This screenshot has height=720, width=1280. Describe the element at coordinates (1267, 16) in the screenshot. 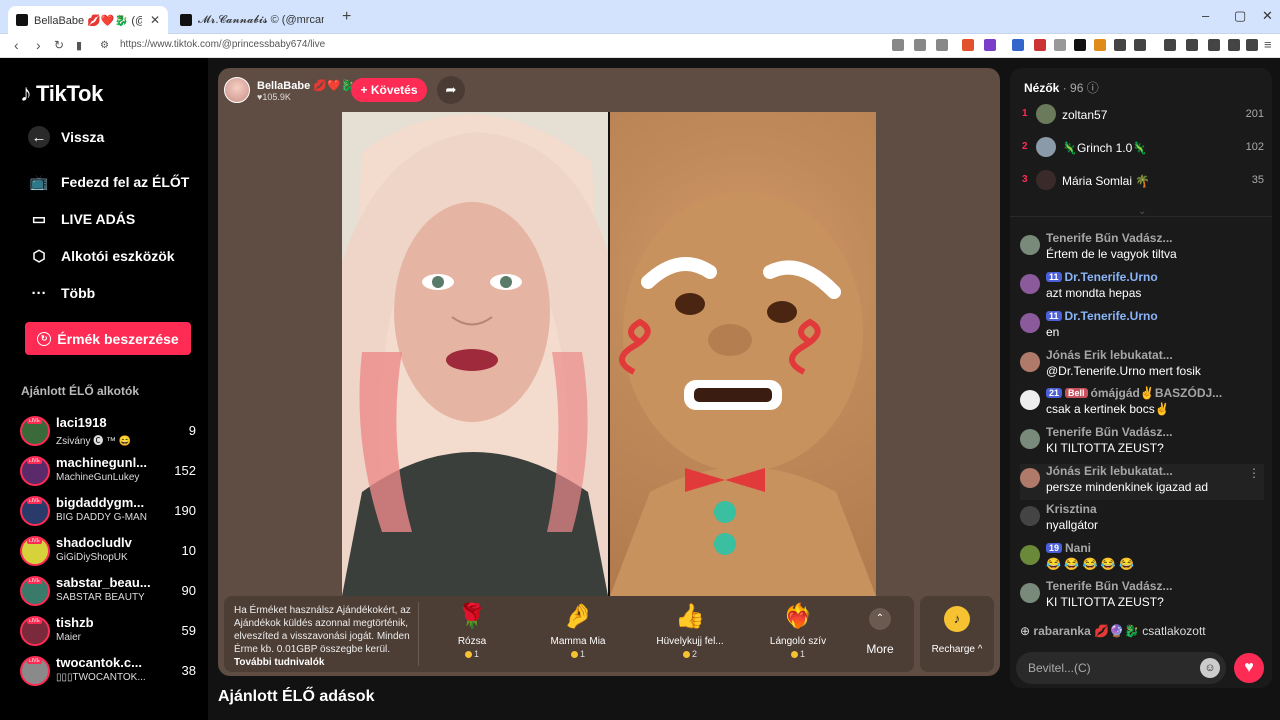

I see `close-window-button: ✕` at that location.